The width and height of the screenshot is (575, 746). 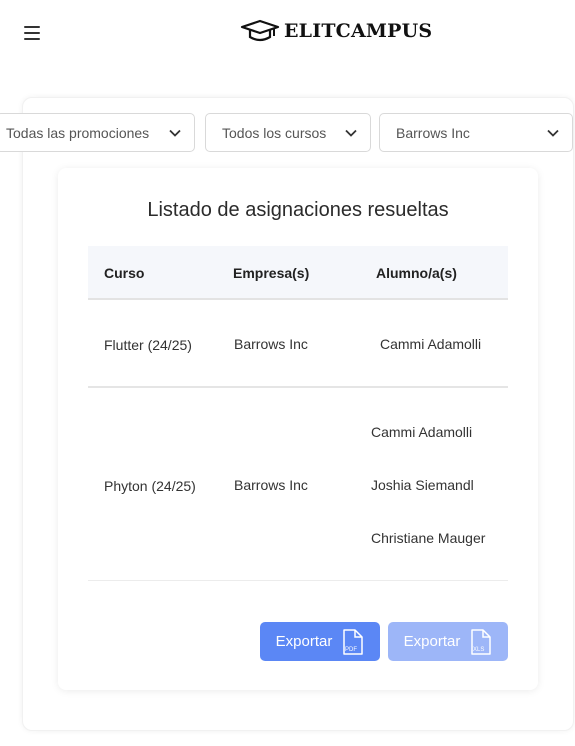 What do you see at coordinates (274, 132) in the screenshot?
I see `course-filter-value: Todos los cursos` at bounding box center [274, 132].